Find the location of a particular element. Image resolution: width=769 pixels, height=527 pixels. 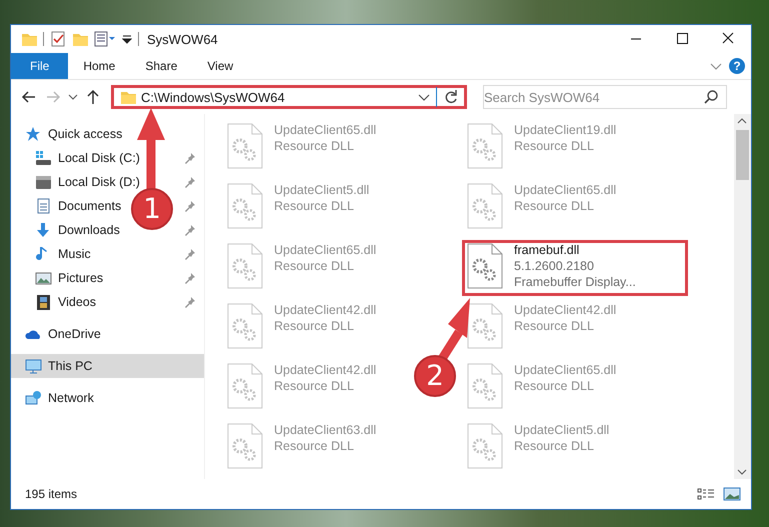

window-title: SysWOW64 is located at coordinates (182, 39).